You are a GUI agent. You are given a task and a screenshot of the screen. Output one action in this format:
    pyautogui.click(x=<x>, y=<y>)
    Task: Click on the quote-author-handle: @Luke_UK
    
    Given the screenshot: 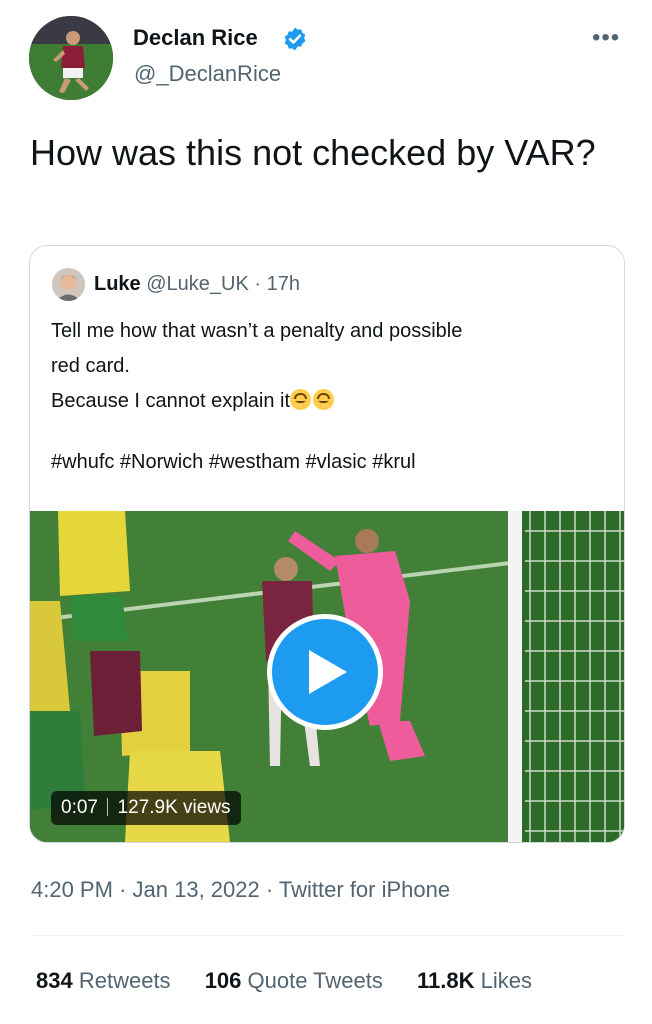 What is the action you would take?
    pyautogui.click(x=197, y=284)
    